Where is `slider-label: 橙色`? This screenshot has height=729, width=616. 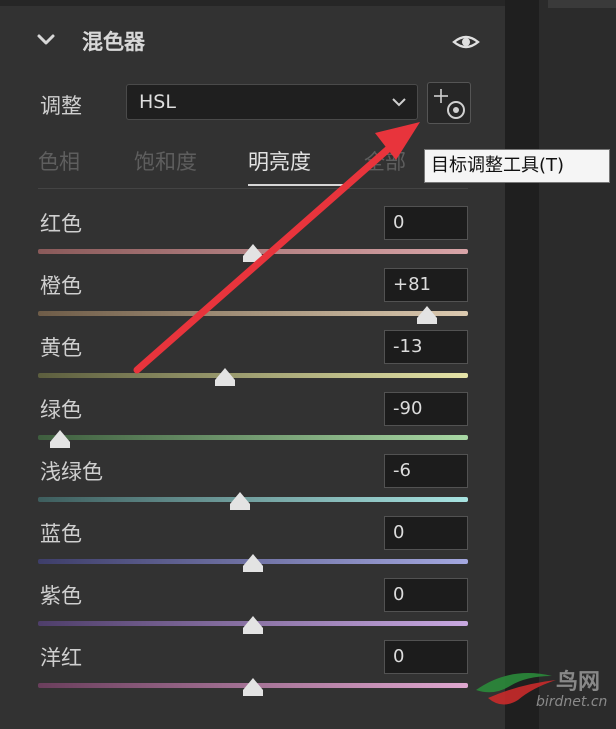 slider-label: 橙色 is located at coordinates (61, 286).